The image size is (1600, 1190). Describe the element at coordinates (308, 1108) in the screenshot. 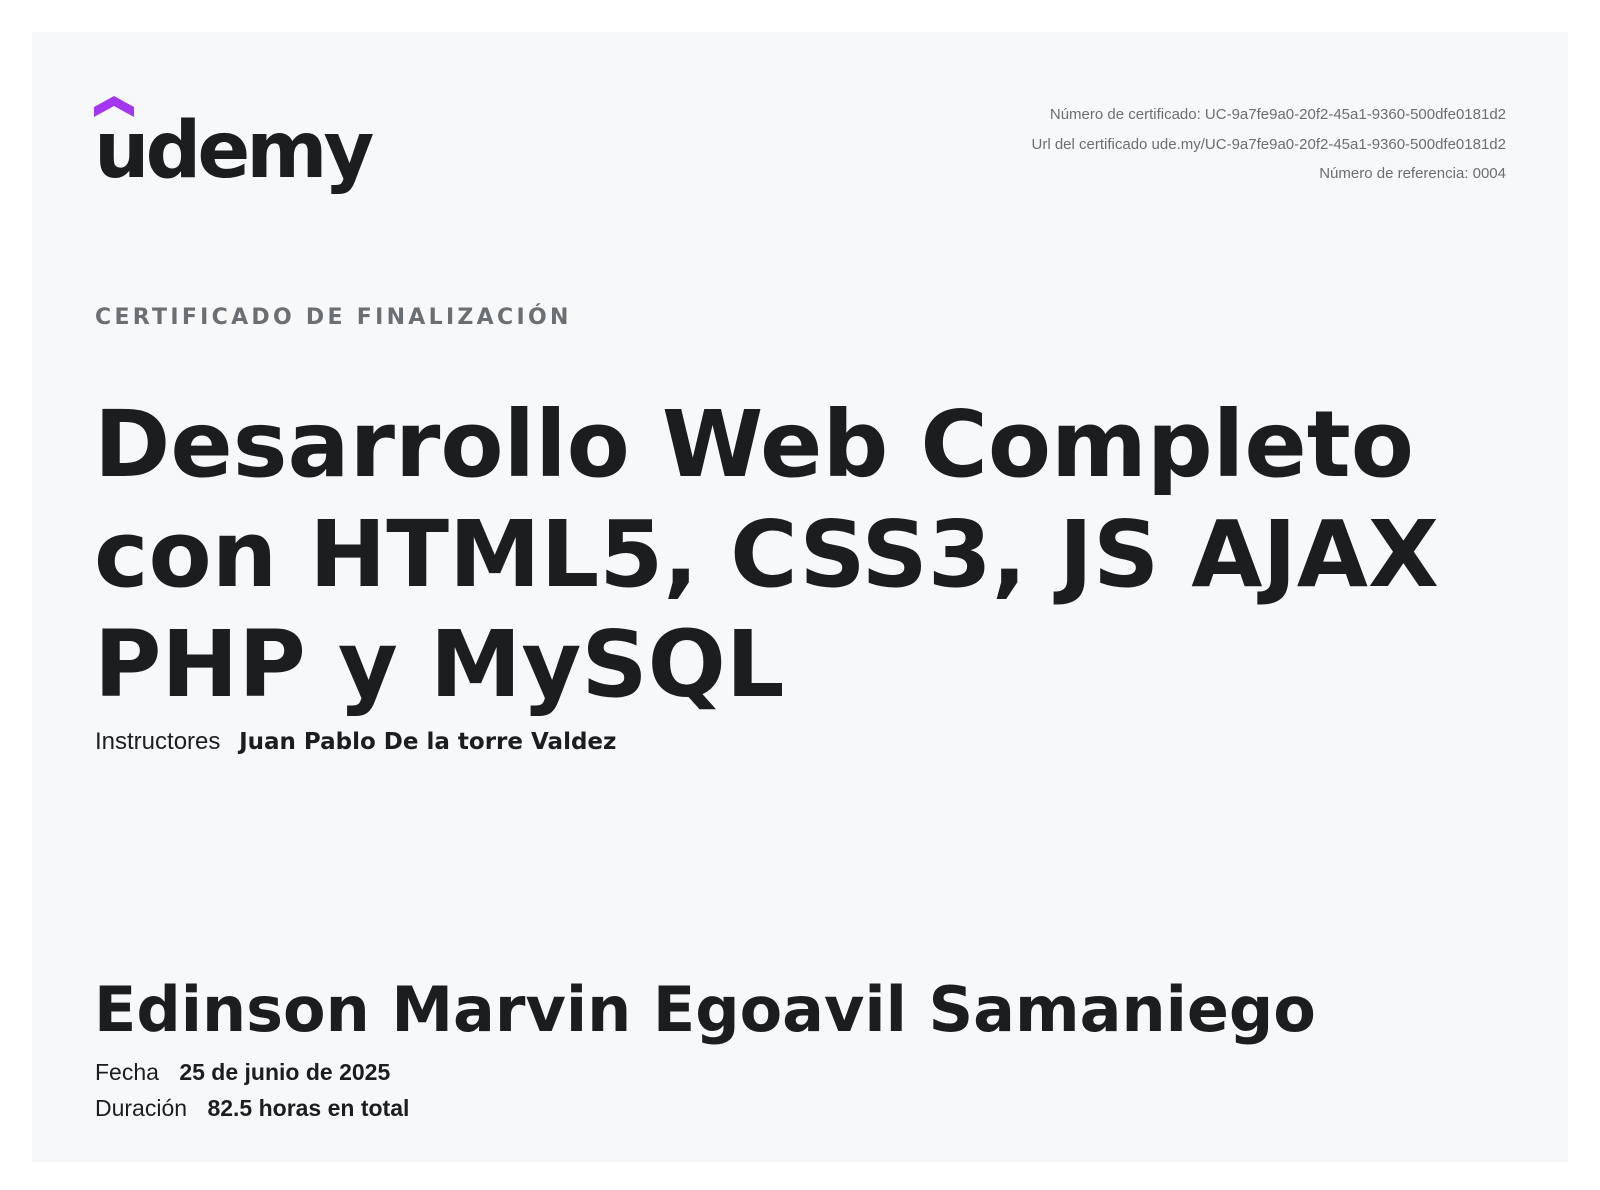

I see `duration-value: 82.5 horas en total` at that location.